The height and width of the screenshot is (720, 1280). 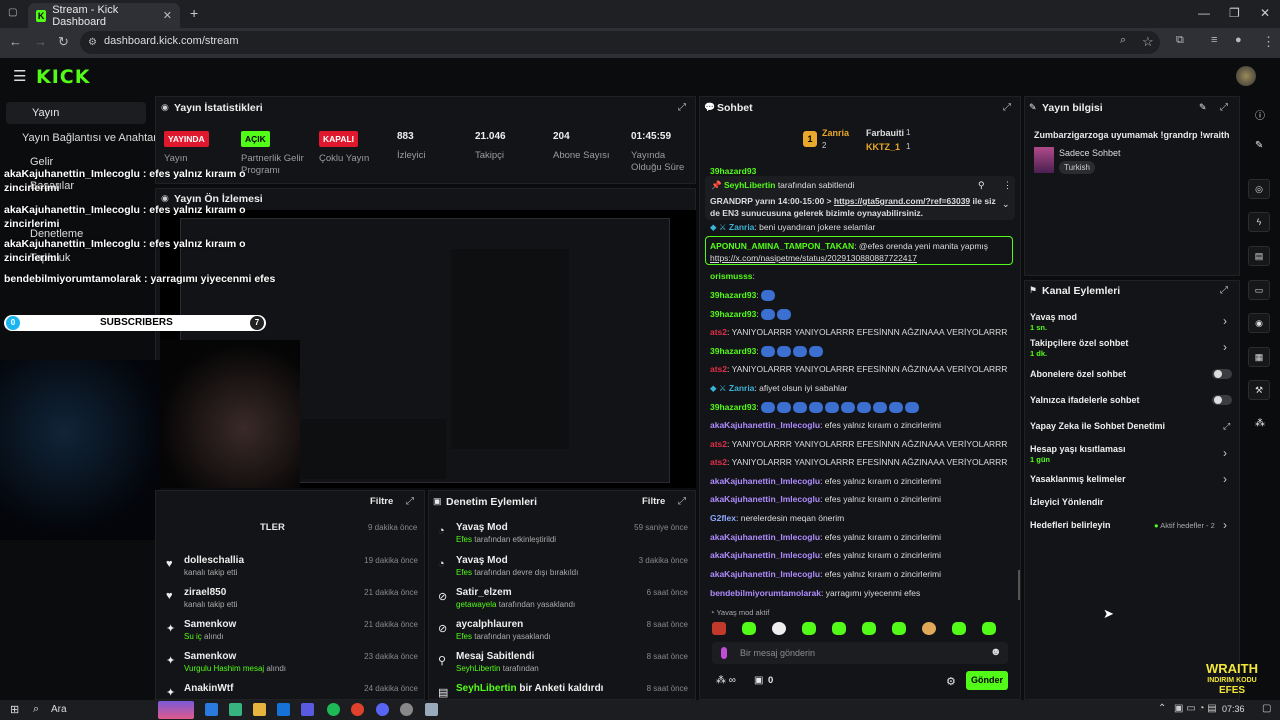 What do you see at coordinates (723, 518) in the screenshot?
I see `chat-user: G2flex` at bounding box center [723, 518].